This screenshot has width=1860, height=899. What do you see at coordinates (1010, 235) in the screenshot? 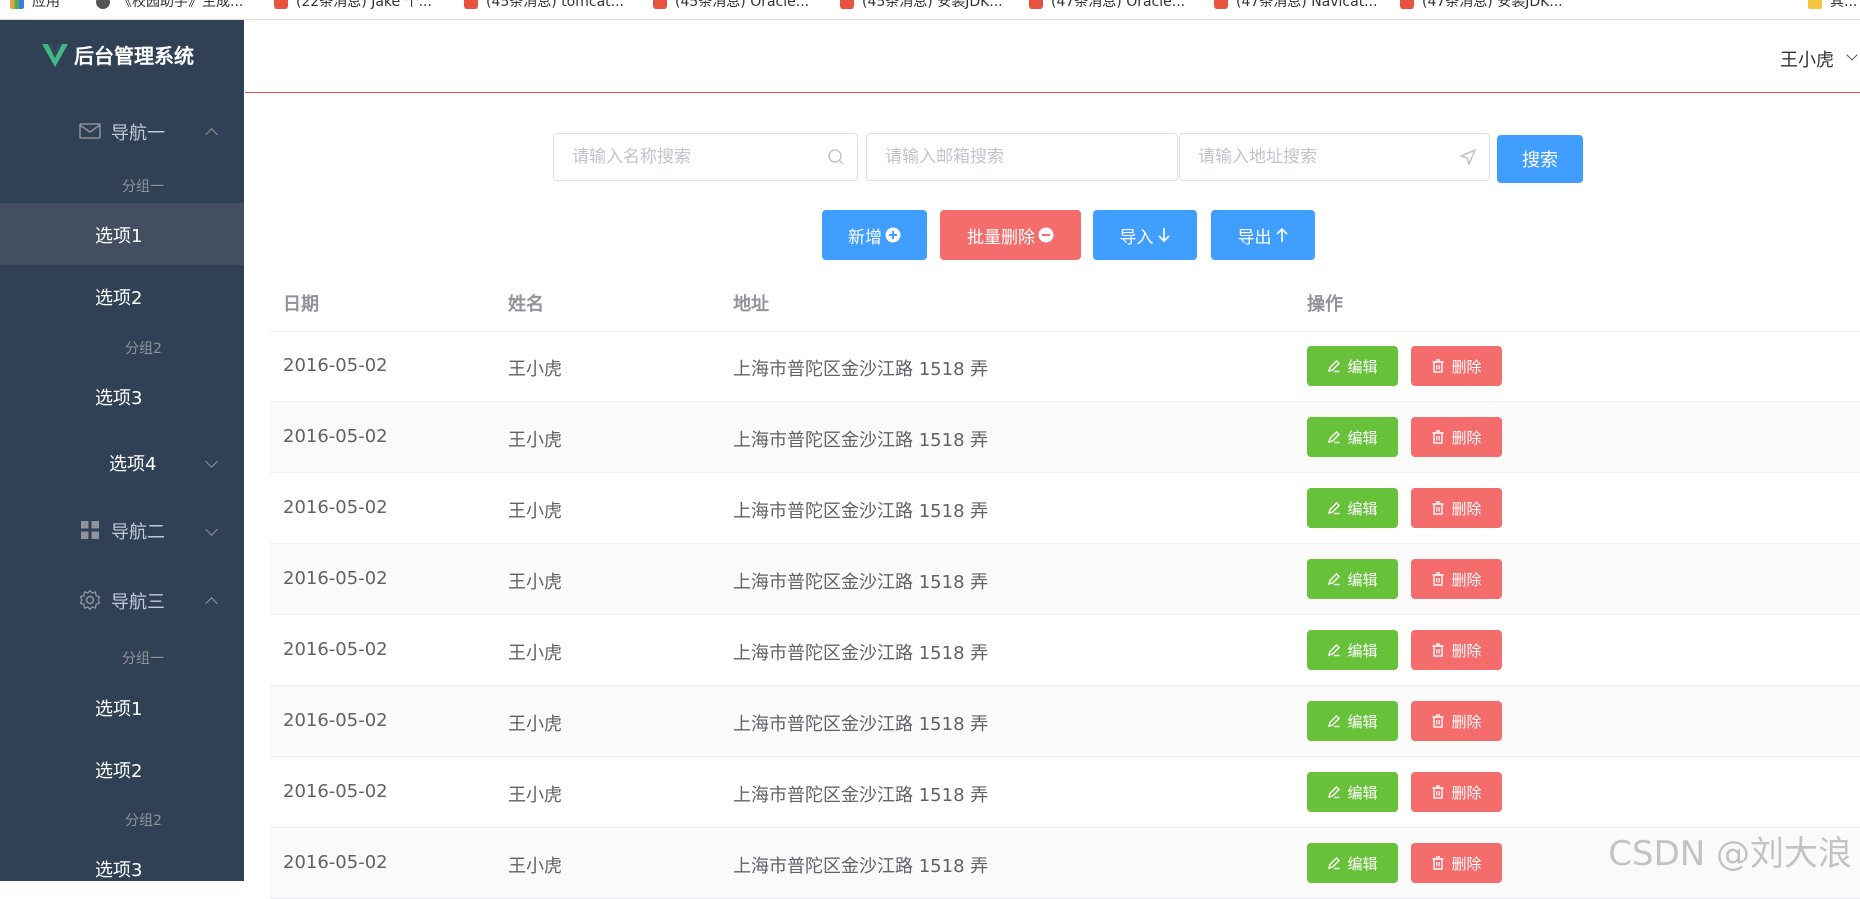
I see `batch-delete-button: 批量删除` at bounding box center [1010, 235].